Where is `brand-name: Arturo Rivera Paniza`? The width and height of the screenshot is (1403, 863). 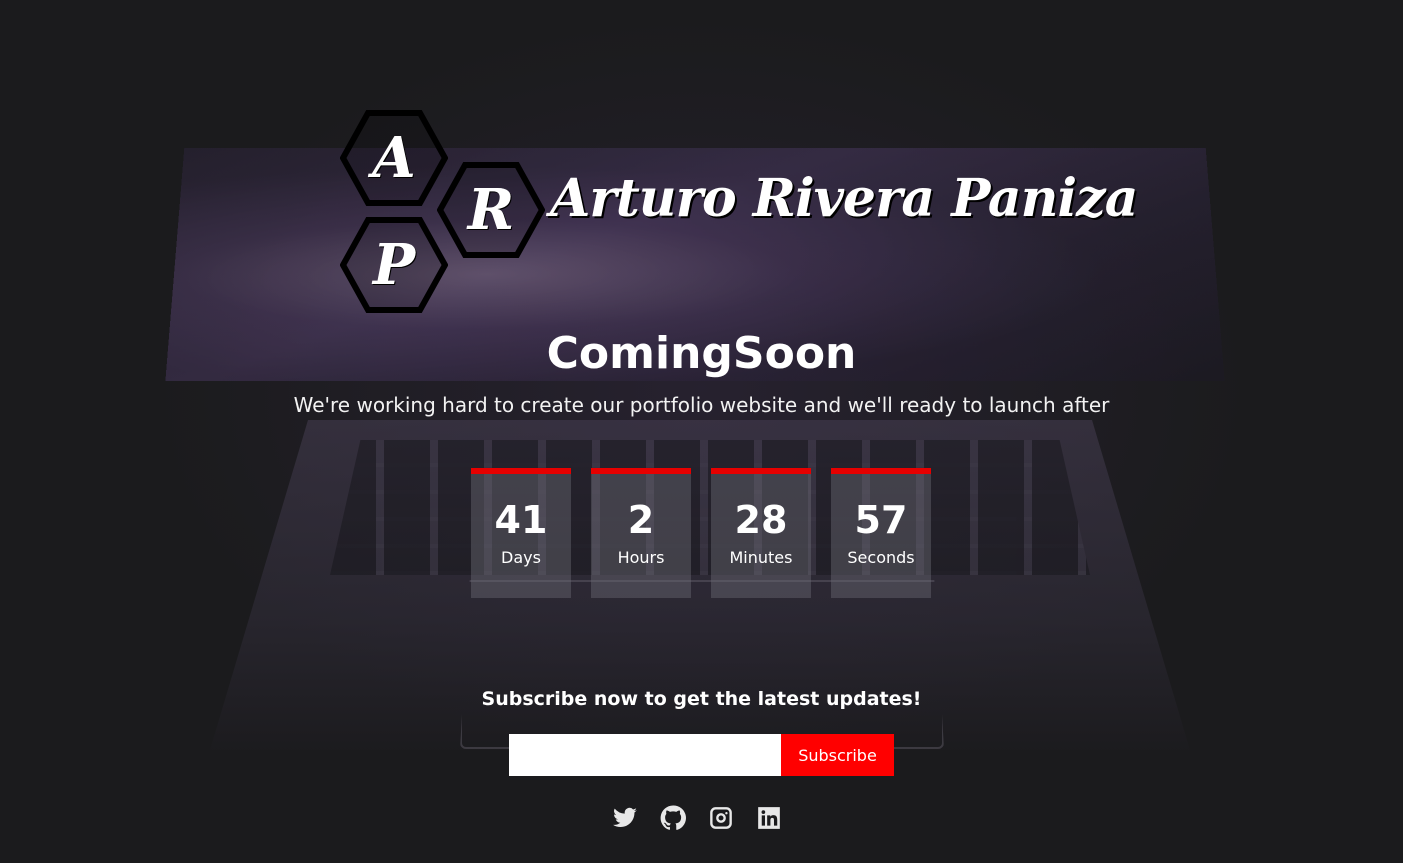 brand-name: Arturo Rivera Paniza is located at coordinates (844, 198).